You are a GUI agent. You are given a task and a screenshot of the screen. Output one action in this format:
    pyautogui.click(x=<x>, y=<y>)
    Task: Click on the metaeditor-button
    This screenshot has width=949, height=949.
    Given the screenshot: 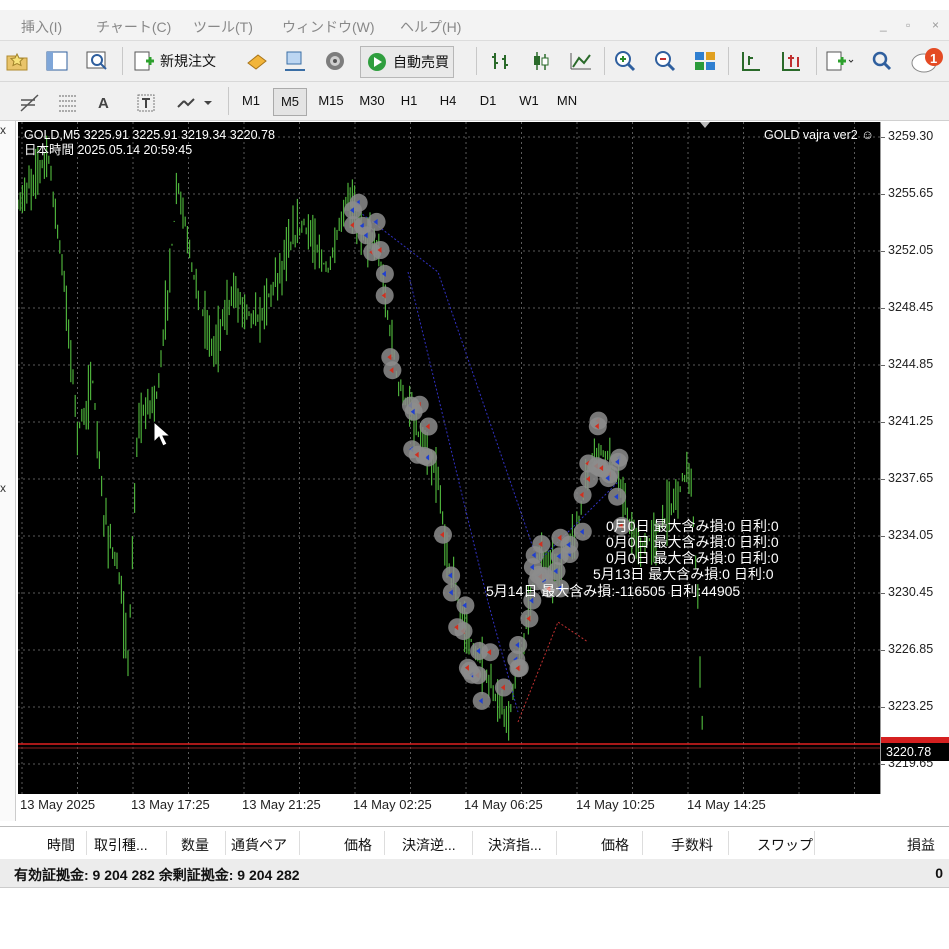 What is the action you would take?
    pyautogui.click(x=257, y=61)
    